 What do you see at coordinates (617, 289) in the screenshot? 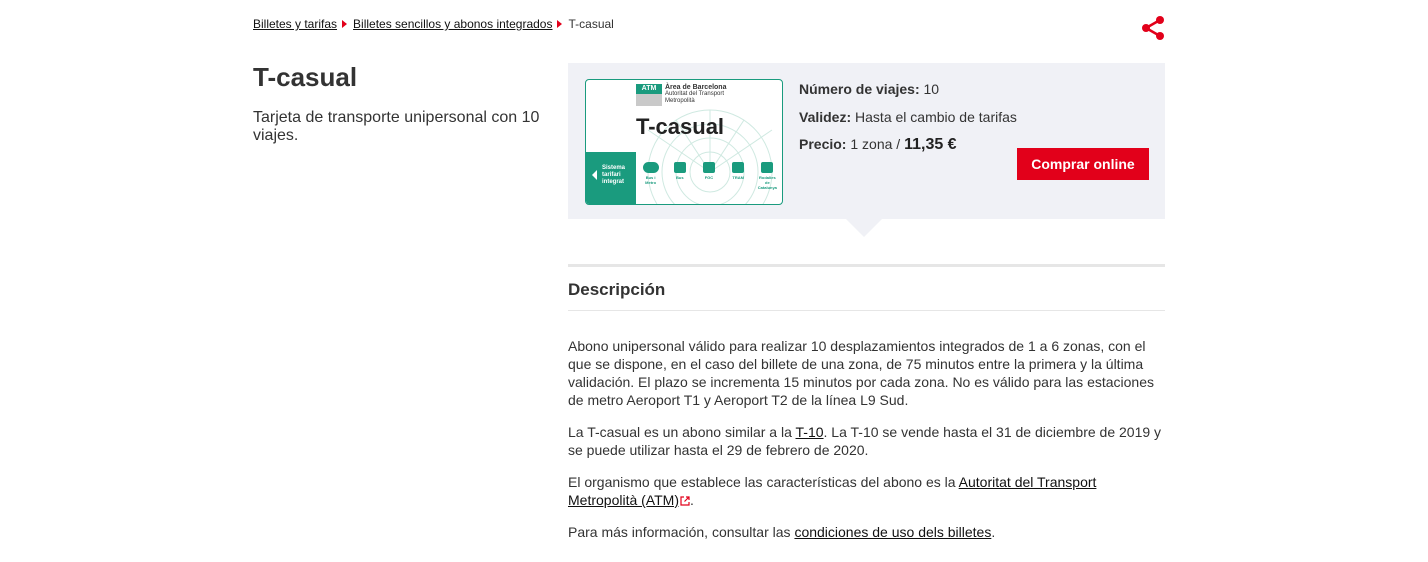
I see `description-title: Descripción` at bounding box center [617, 289].